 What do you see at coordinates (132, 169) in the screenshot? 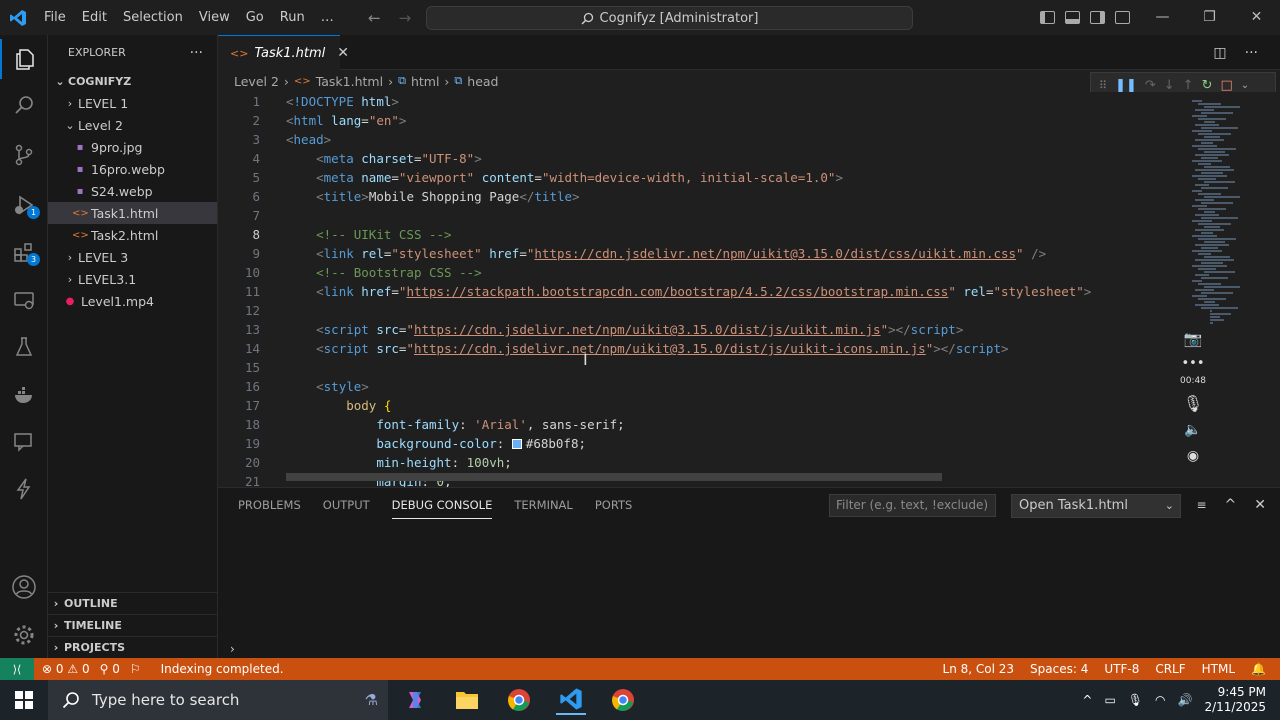
I see `tree-item: ▪ 16pro.webp` at bounding box center [132, 169].